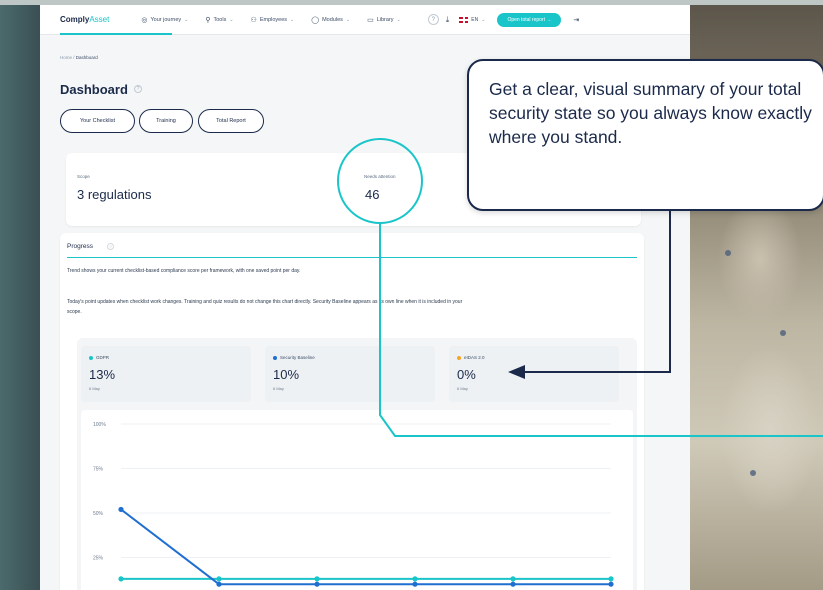 This screenshot has width=823, height=590. What do you see at coordinates (253, 20) in the screenshot?
I see `people-icon: ⚇` at bounding box center [253, 20].